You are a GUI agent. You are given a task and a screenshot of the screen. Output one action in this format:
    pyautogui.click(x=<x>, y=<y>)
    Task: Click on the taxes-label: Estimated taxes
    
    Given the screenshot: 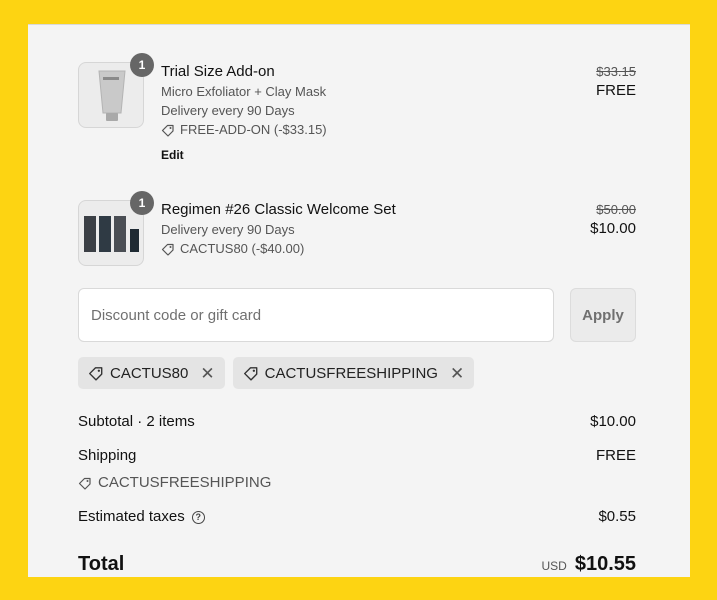 What is the action you would take?
    pyautogui.click(x=131, y=516)
    